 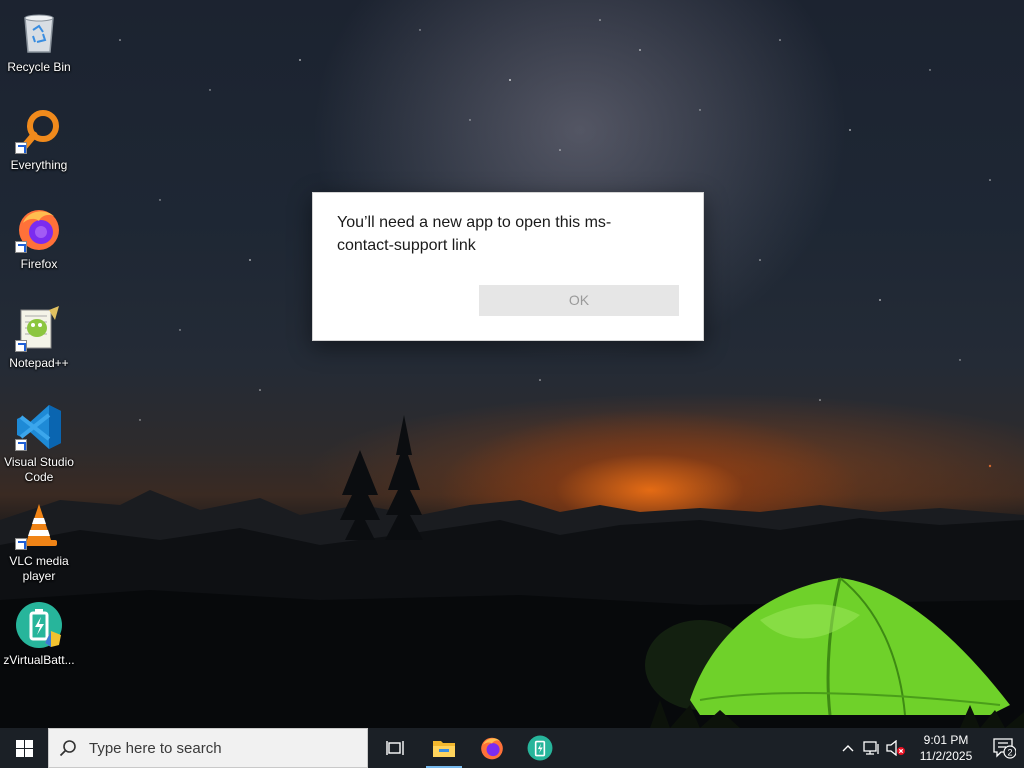 I want to click on desktop-icon-label: Recycle Bin, so click(x=39, y=67).